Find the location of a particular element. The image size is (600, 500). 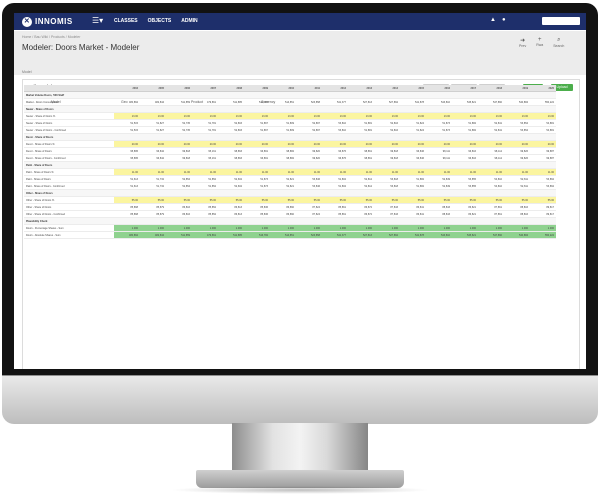

upload-icon: ▲ is located at coordinates (493, 20).